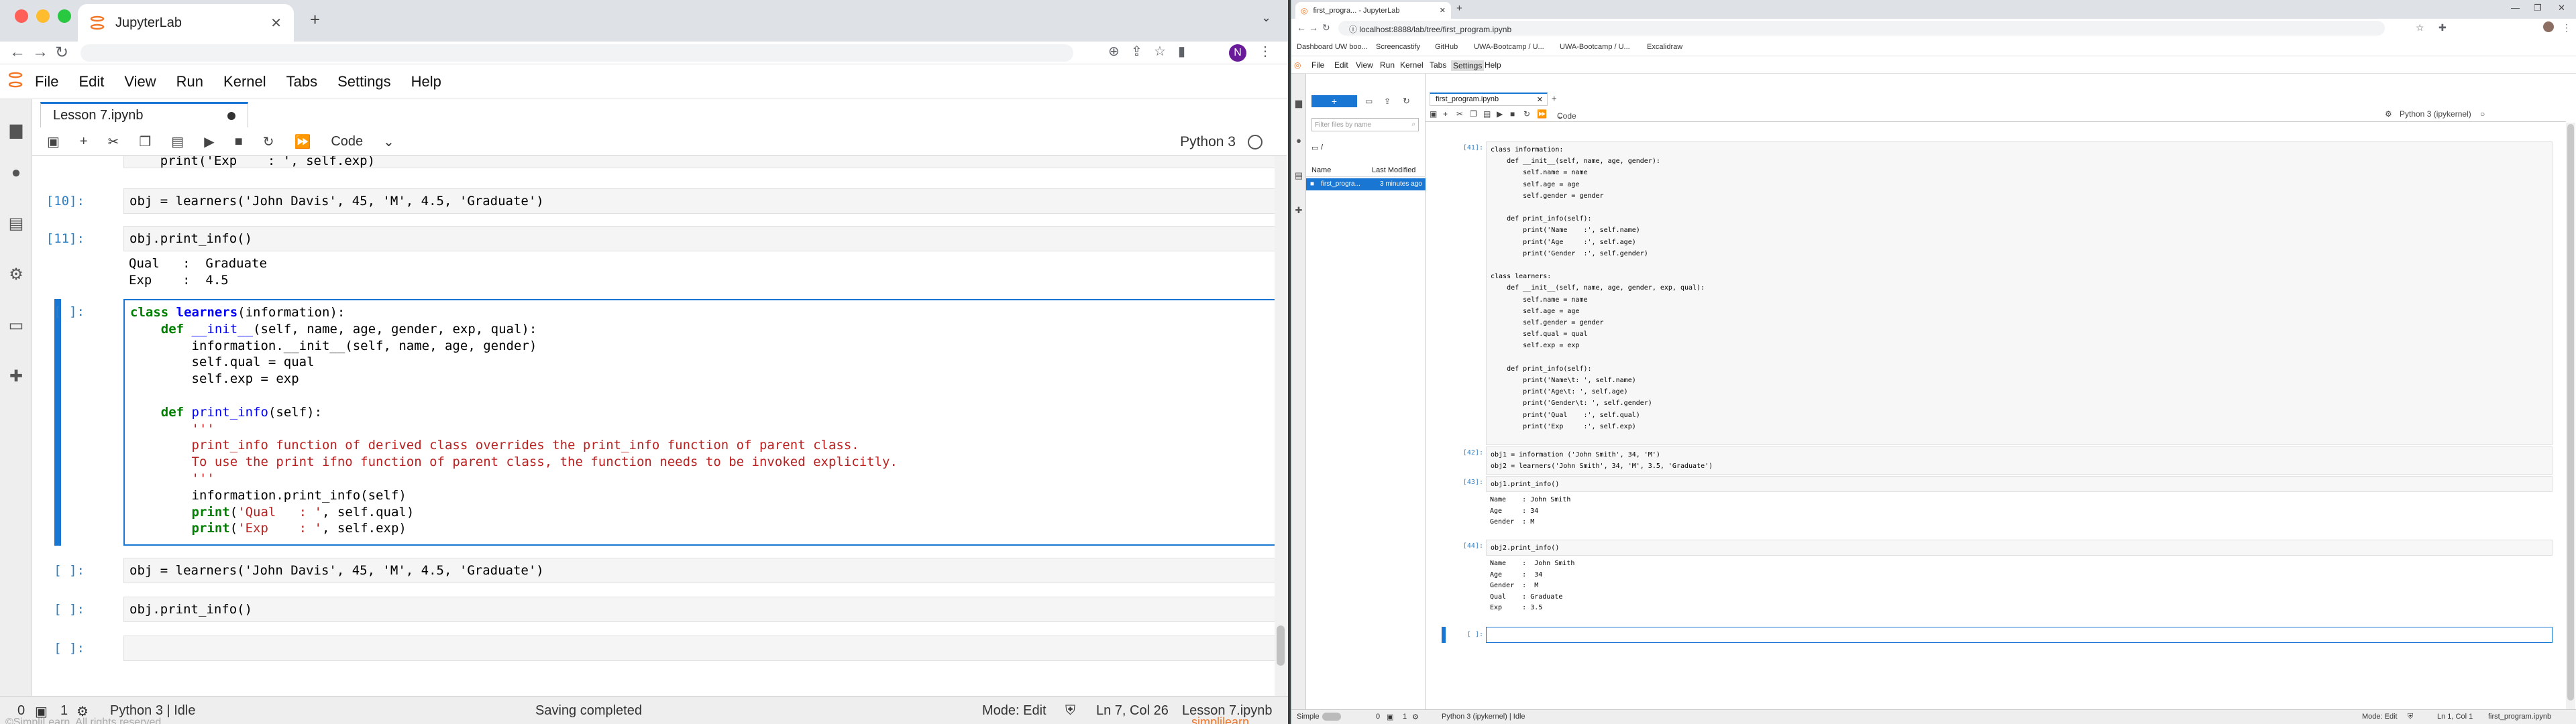 This screenshot has width=2576, height=724. Describe the element at coordinates (1378, 717) in the screenshot. I see `status-count-1: 0` at that location.